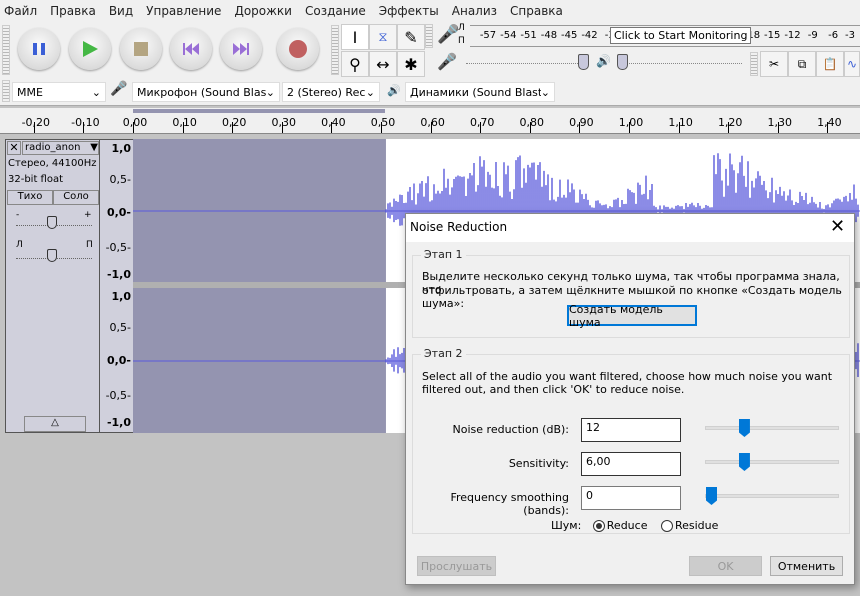 The height and width of the screenshot is (596, 860). What do you see at coordinates (409, 11) in the screenshot?
I see `menu-effects: Эффекты` at bounding box center [409, 11].